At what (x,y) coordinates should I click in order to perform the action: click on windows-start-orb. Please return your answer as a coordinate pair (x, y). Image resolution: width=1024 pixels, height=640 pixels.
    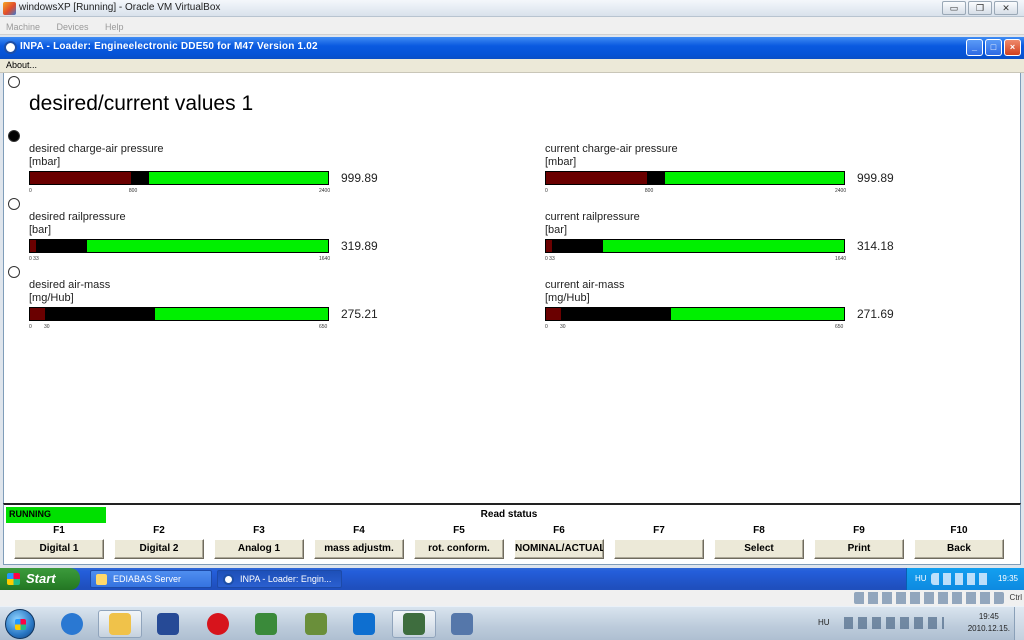
    Looking at the image, I should click on (20, 624).